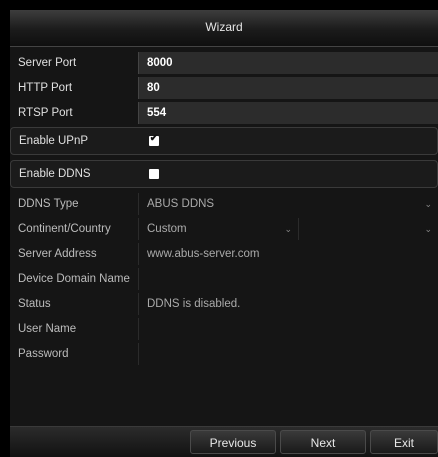 This screenshot has height=457, width=438. I want to click on ddns-type-select: ABUS DDNS ⌄, so click(288, 204).